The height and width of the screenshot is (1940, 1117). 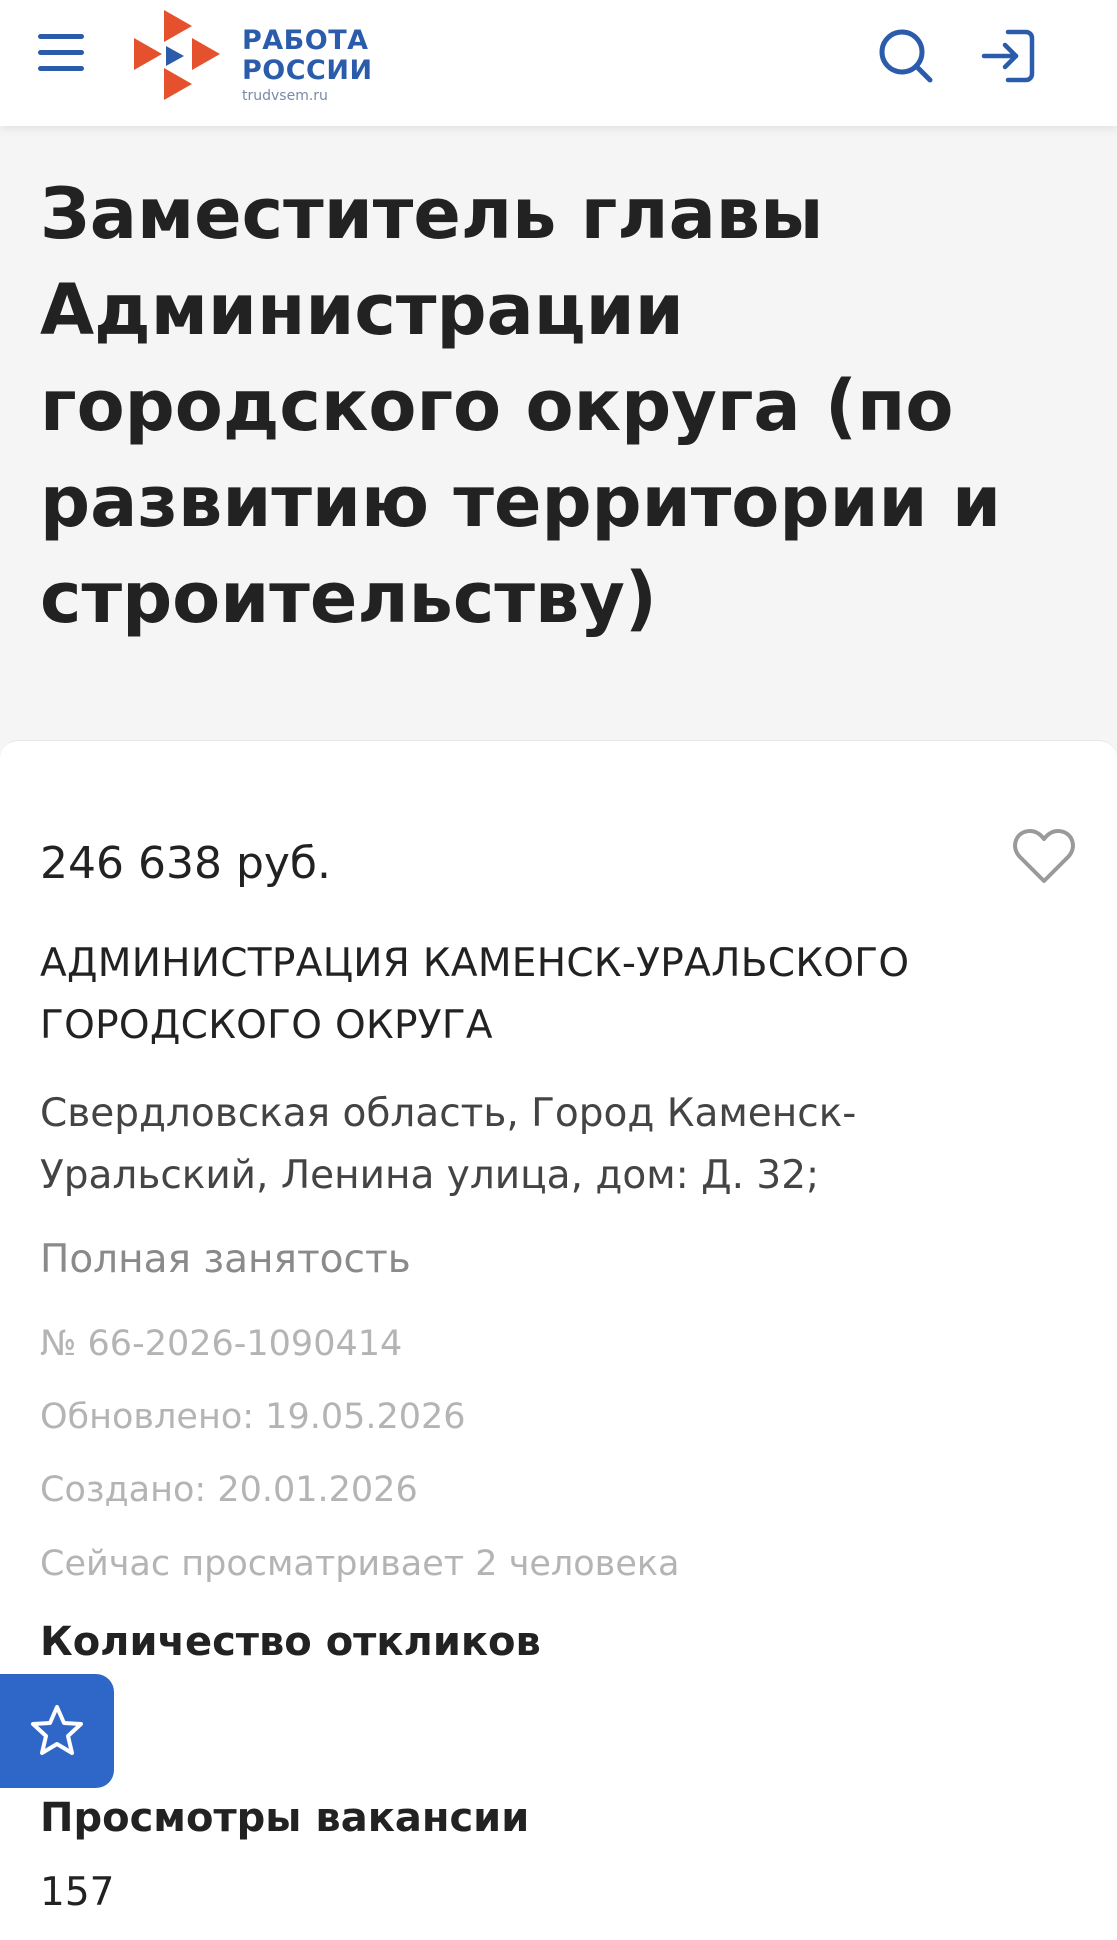 I want to click on vacancy-number: № 66-2026-1090414, so click(x=221, y=1344).